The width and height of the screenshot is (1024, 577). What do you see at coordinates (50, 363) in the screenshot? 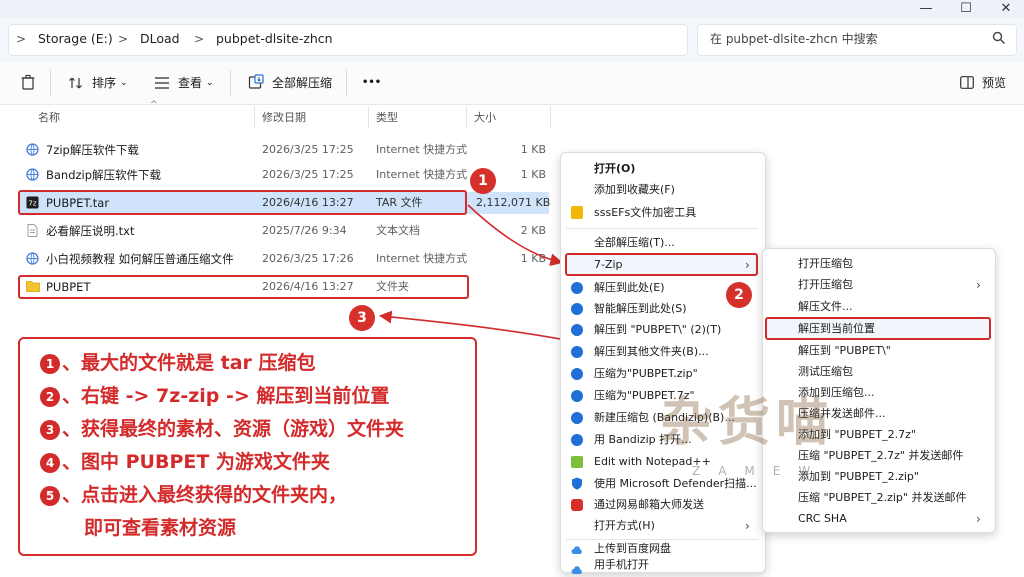
I see `step-number: 1` at bounding box center [50, 363].